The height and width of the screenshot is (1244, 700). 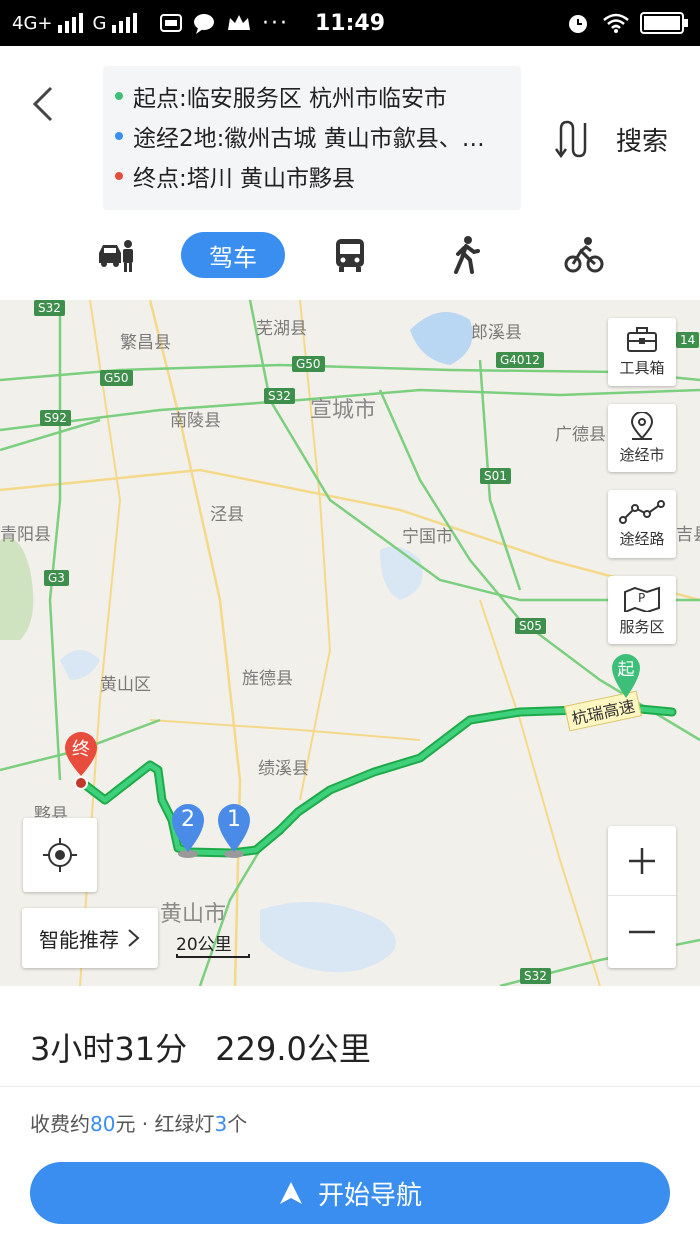 I want to click on zoom-out-button, so click(x=642, y=932).